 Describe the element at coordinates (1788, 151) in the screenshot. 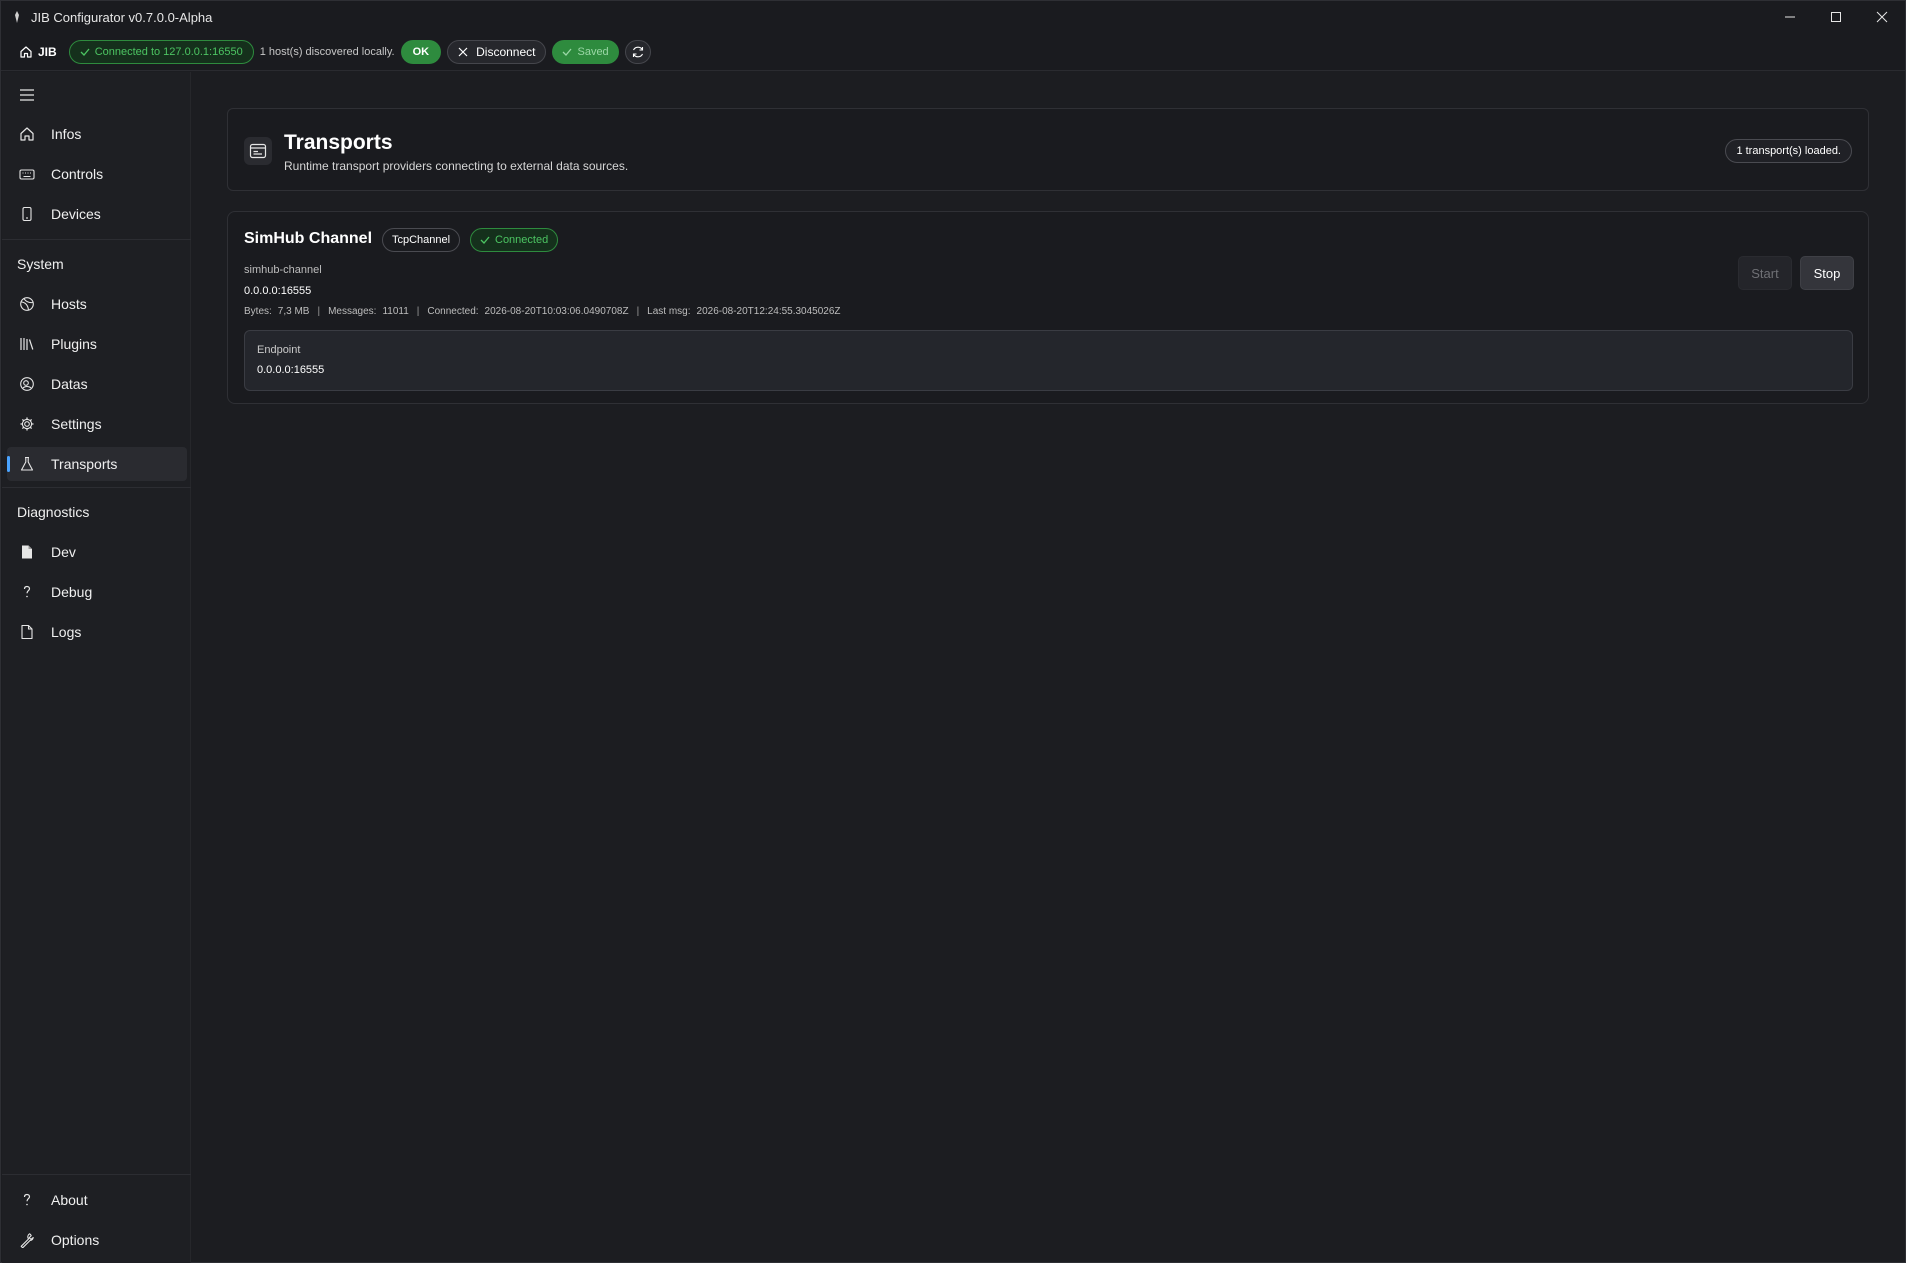

I see `transport-count-badge: 1 transport(s) loaded.` at that location.